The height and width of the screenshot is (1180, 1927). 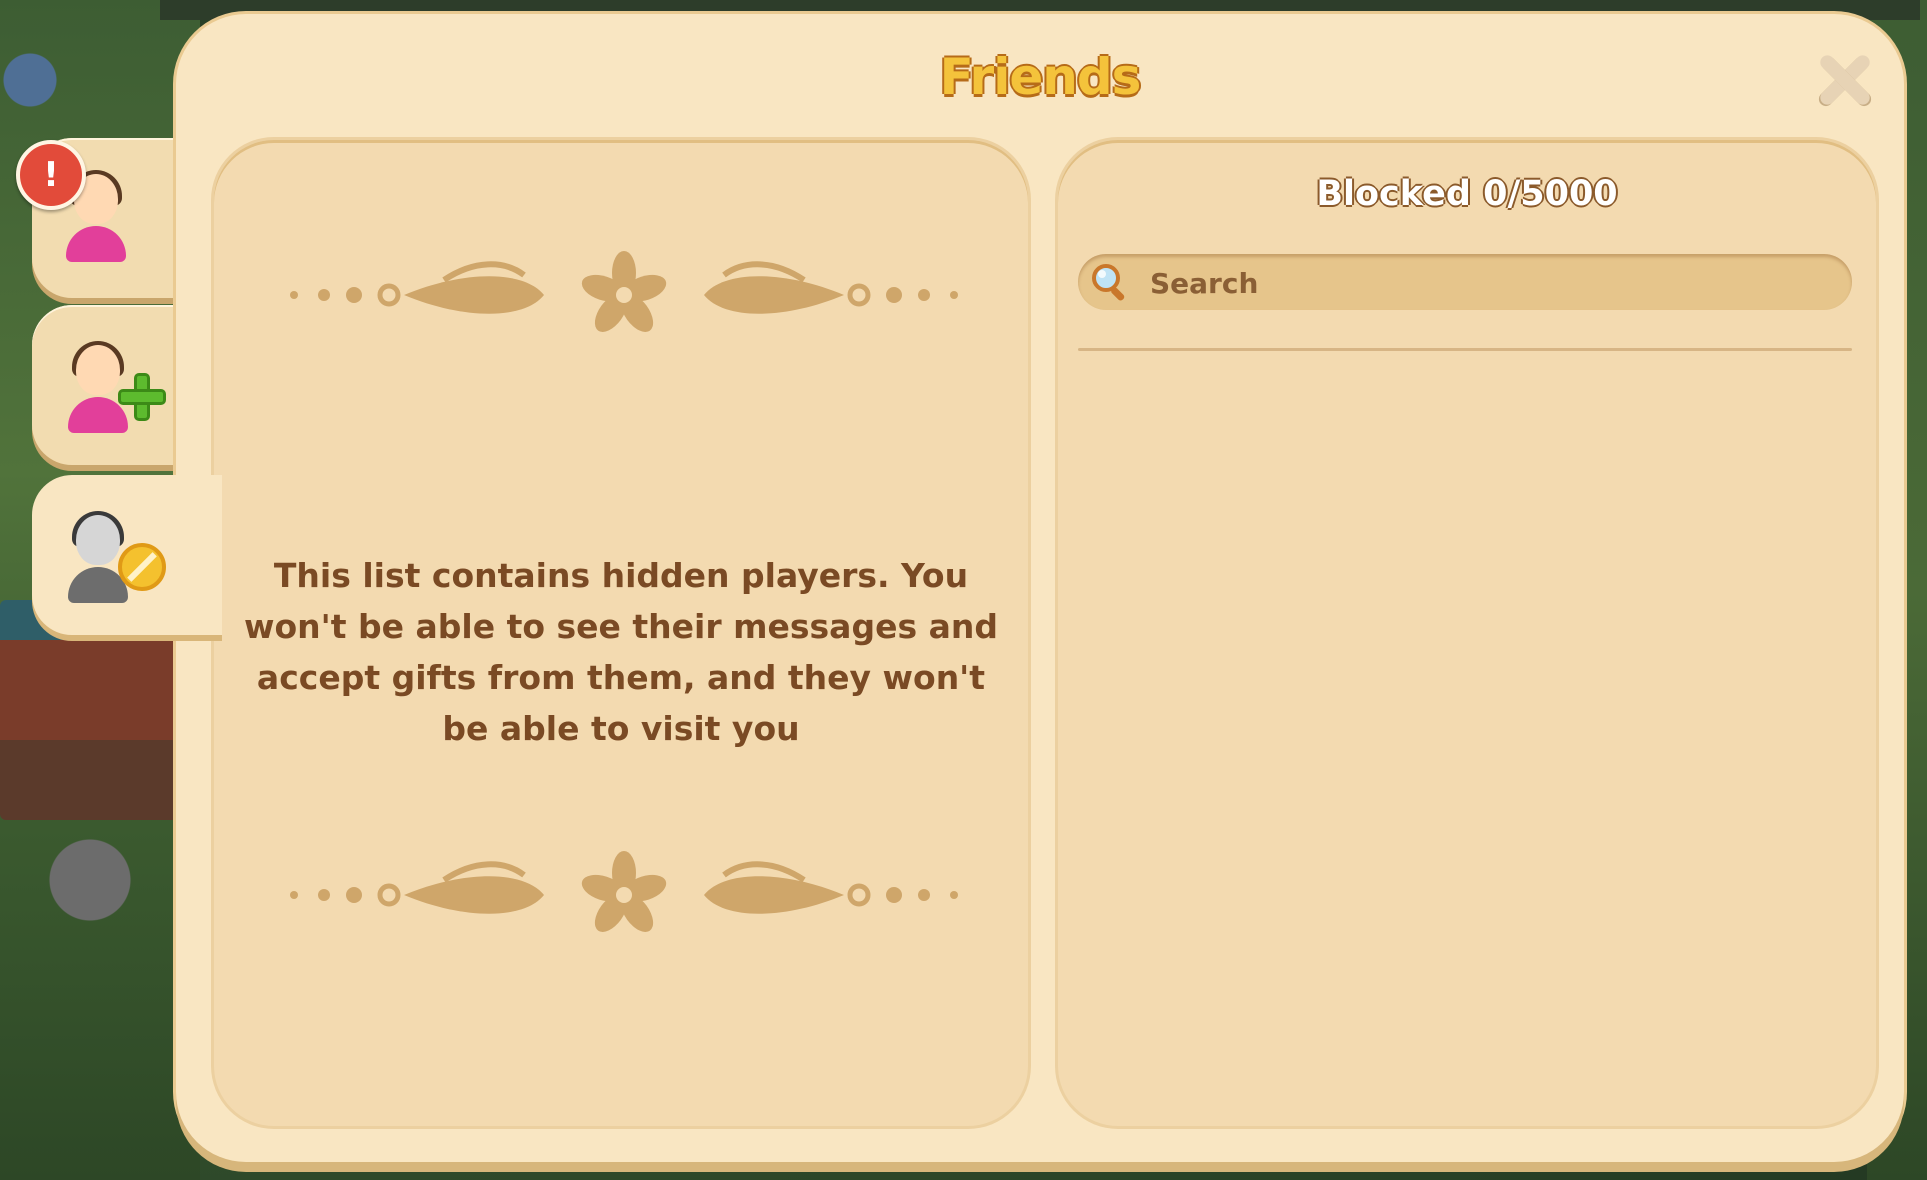 I want to click on blocked-count-title: Blocked 0/5000, so click(x=1467, y=194).